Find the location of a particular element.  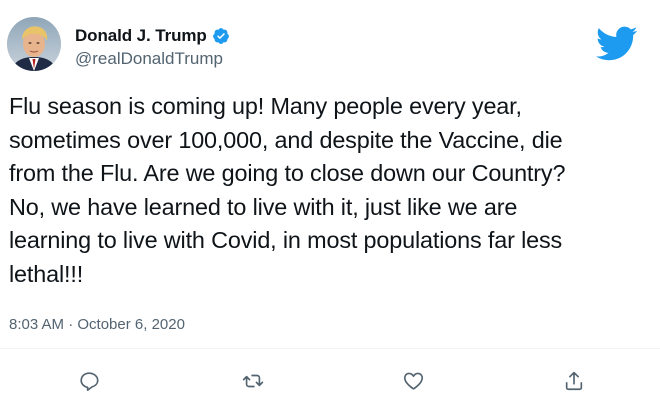

reply-icon is located at coordinates (89, 381).